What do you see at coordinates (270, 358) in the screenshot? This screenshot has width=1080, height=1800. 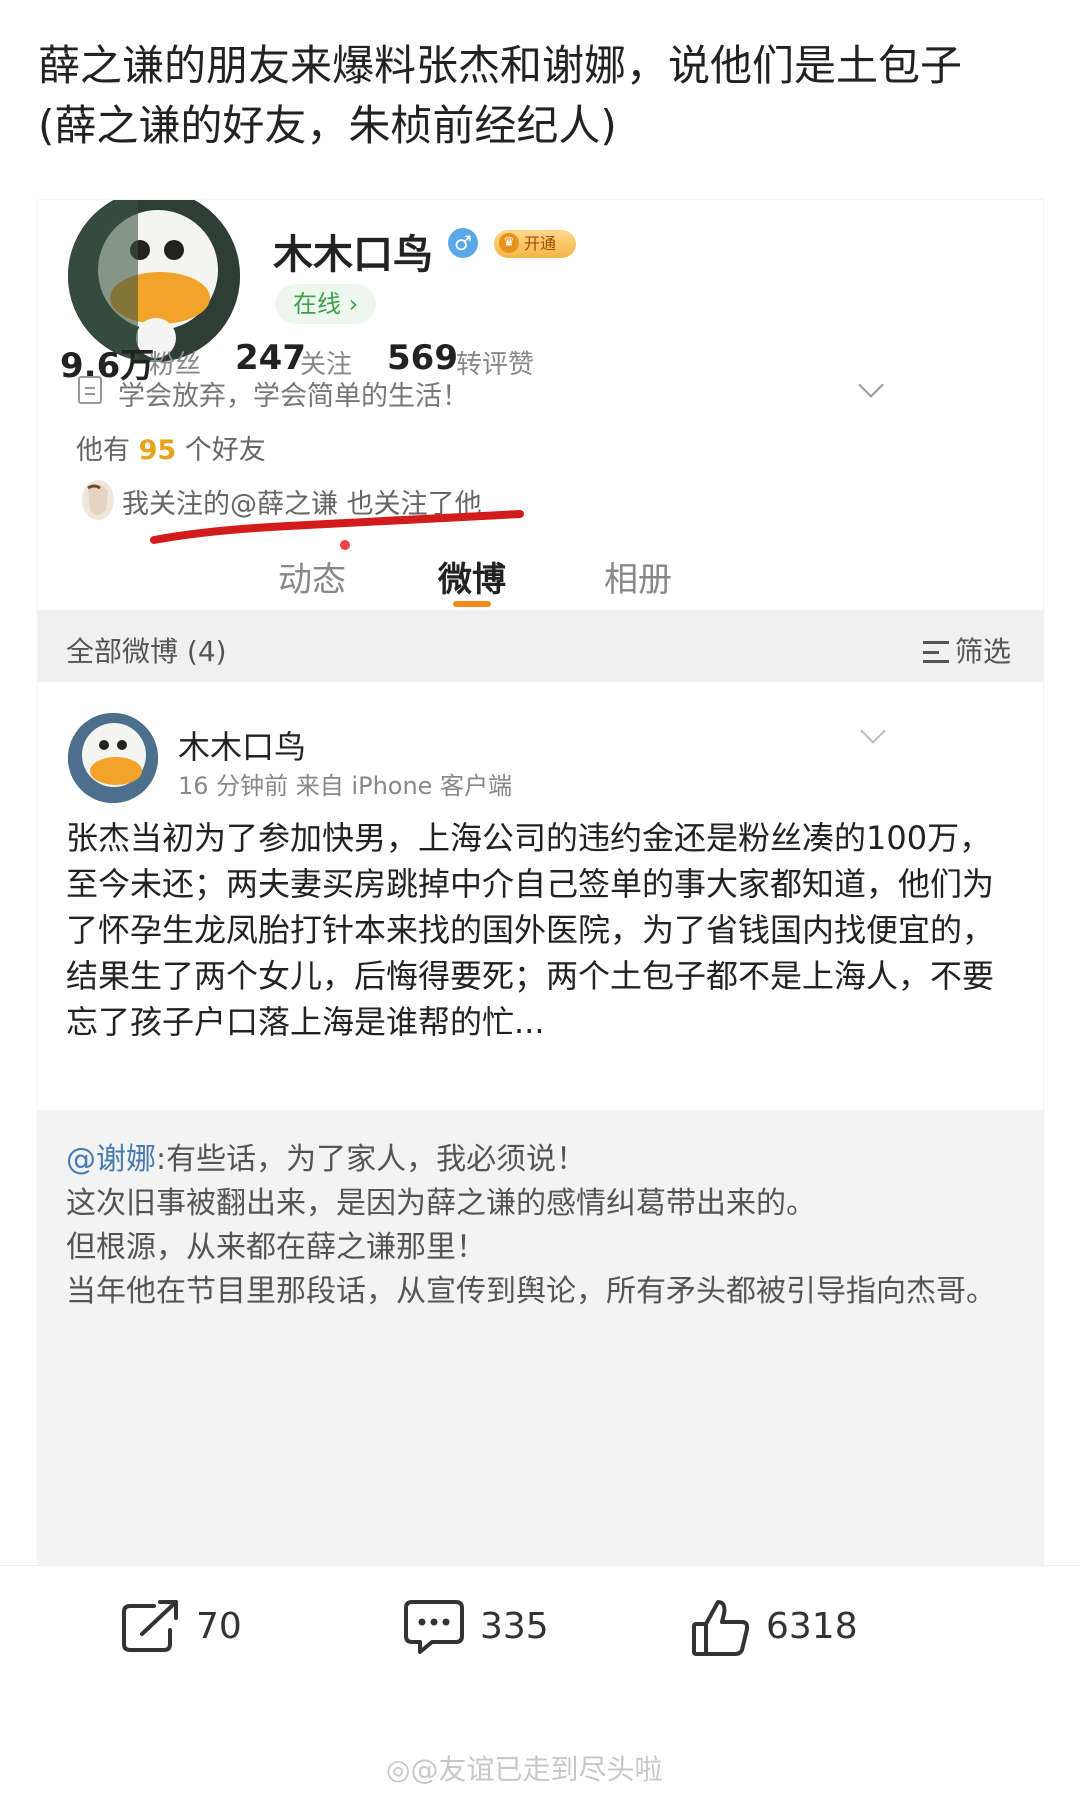 I see `following-count: 247` at bounding box center [270, 358].